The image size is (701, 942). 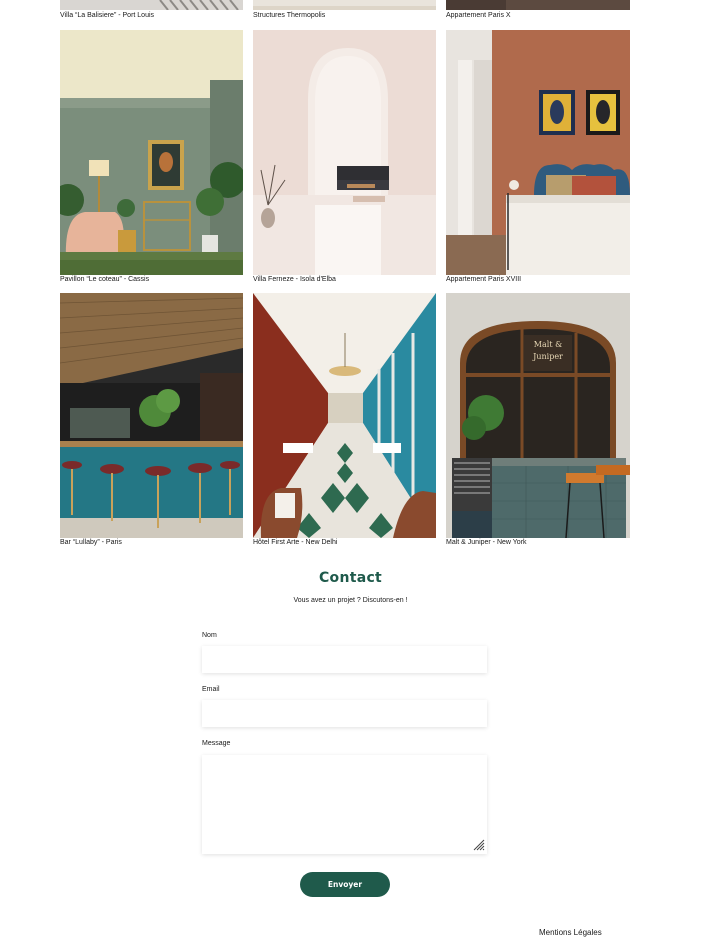 I want to click on project-image-appartement-paris-x, so click(x=538, y=5).